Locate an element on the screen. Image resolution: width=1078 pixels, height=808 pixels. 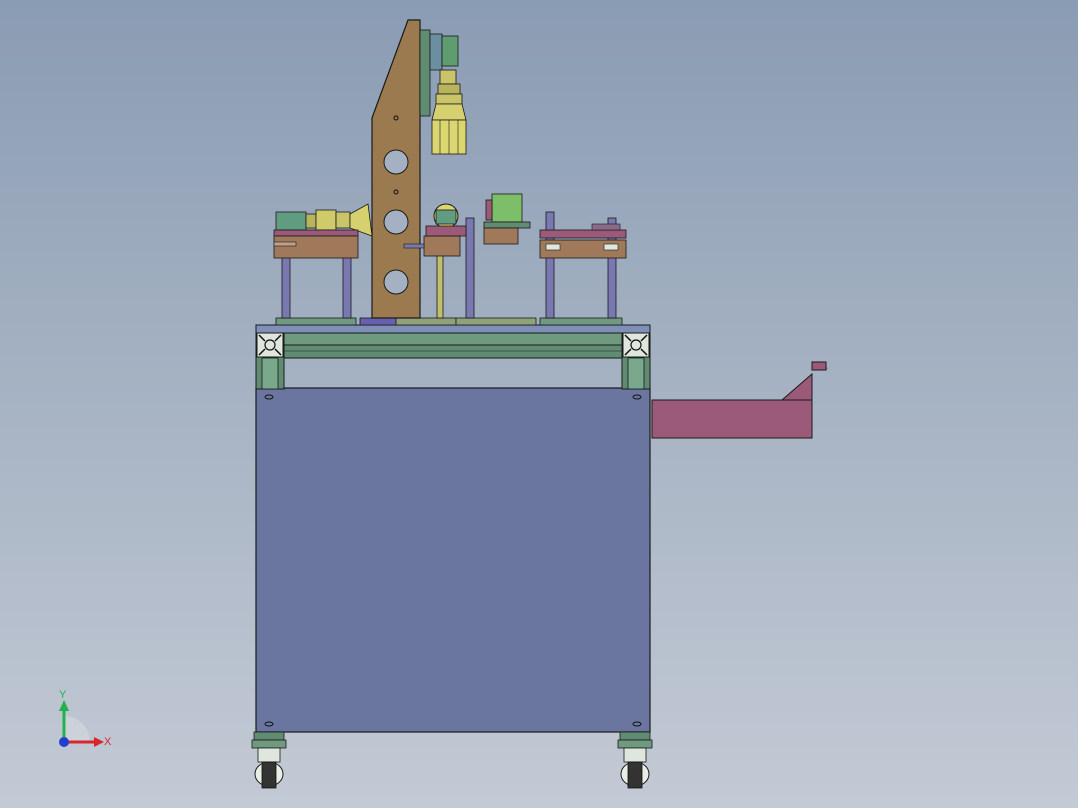
y-axis-label: Y is located at coordinates (63, 695).